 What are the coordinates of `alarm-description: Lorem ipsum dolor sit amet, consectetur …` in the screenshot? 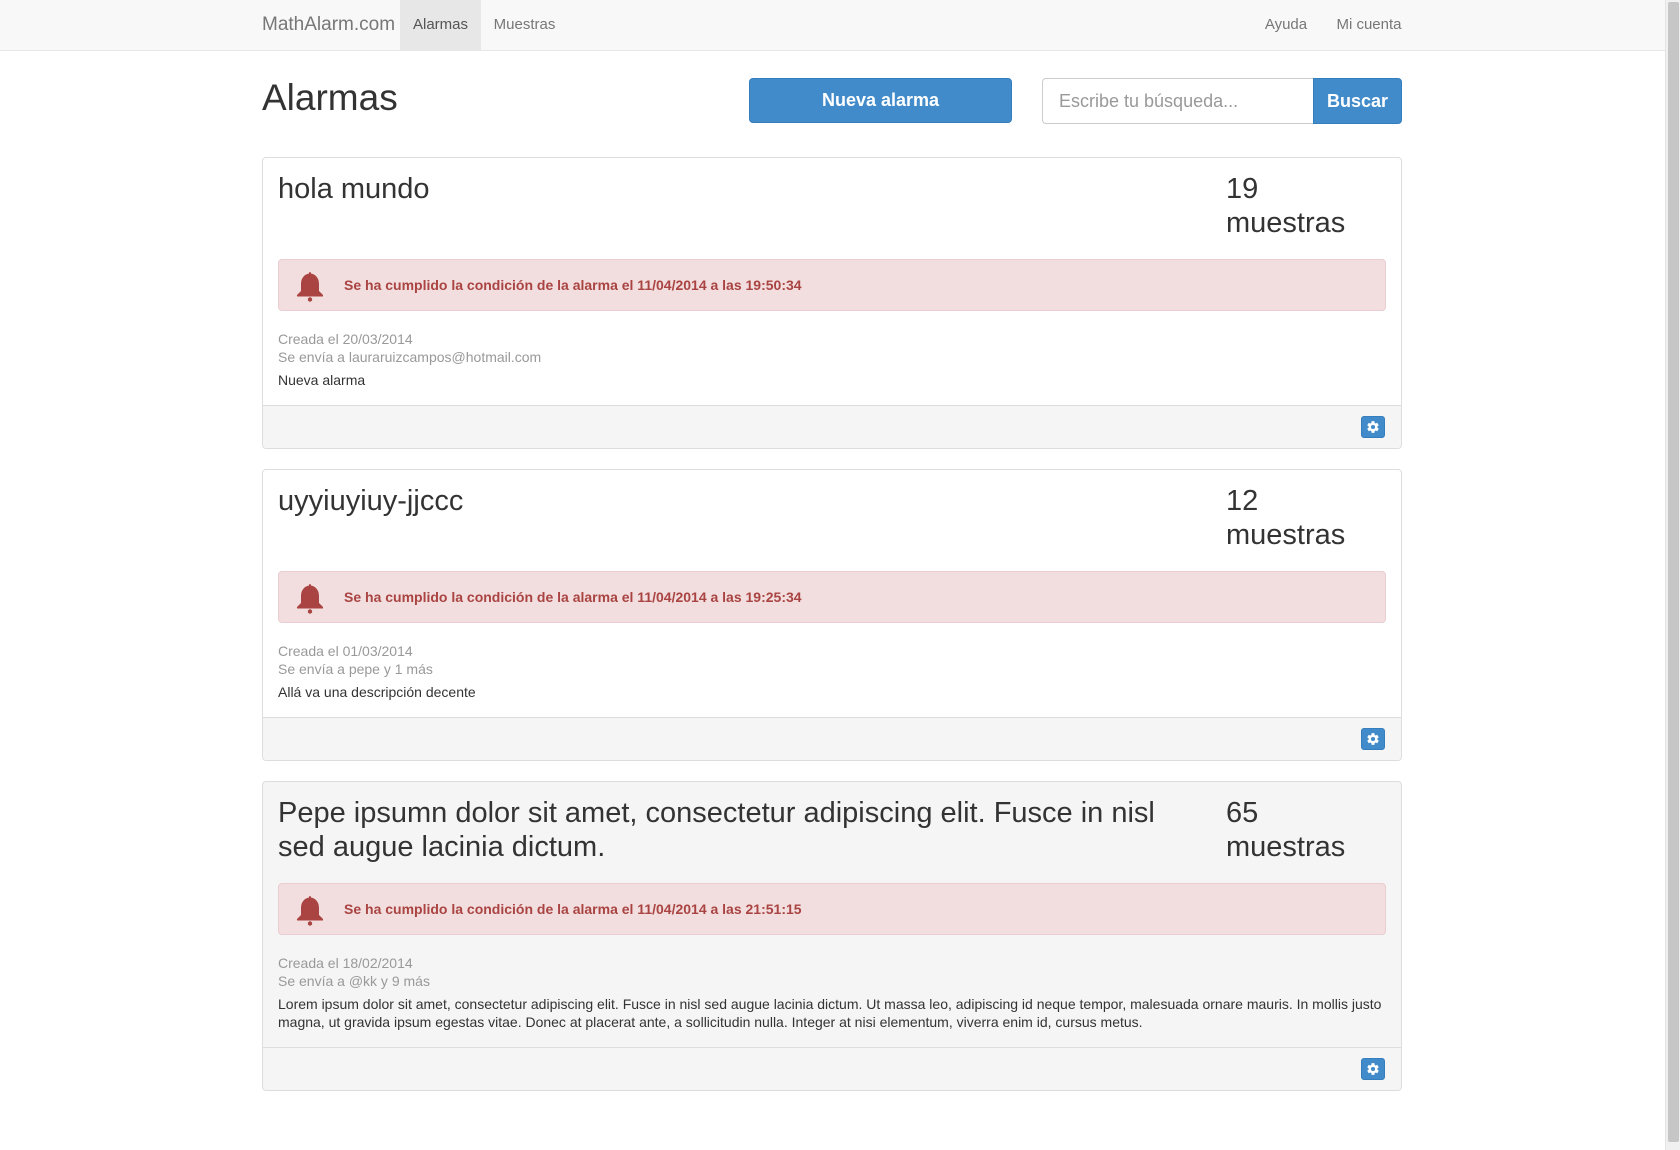 It's located at (830, 1013).